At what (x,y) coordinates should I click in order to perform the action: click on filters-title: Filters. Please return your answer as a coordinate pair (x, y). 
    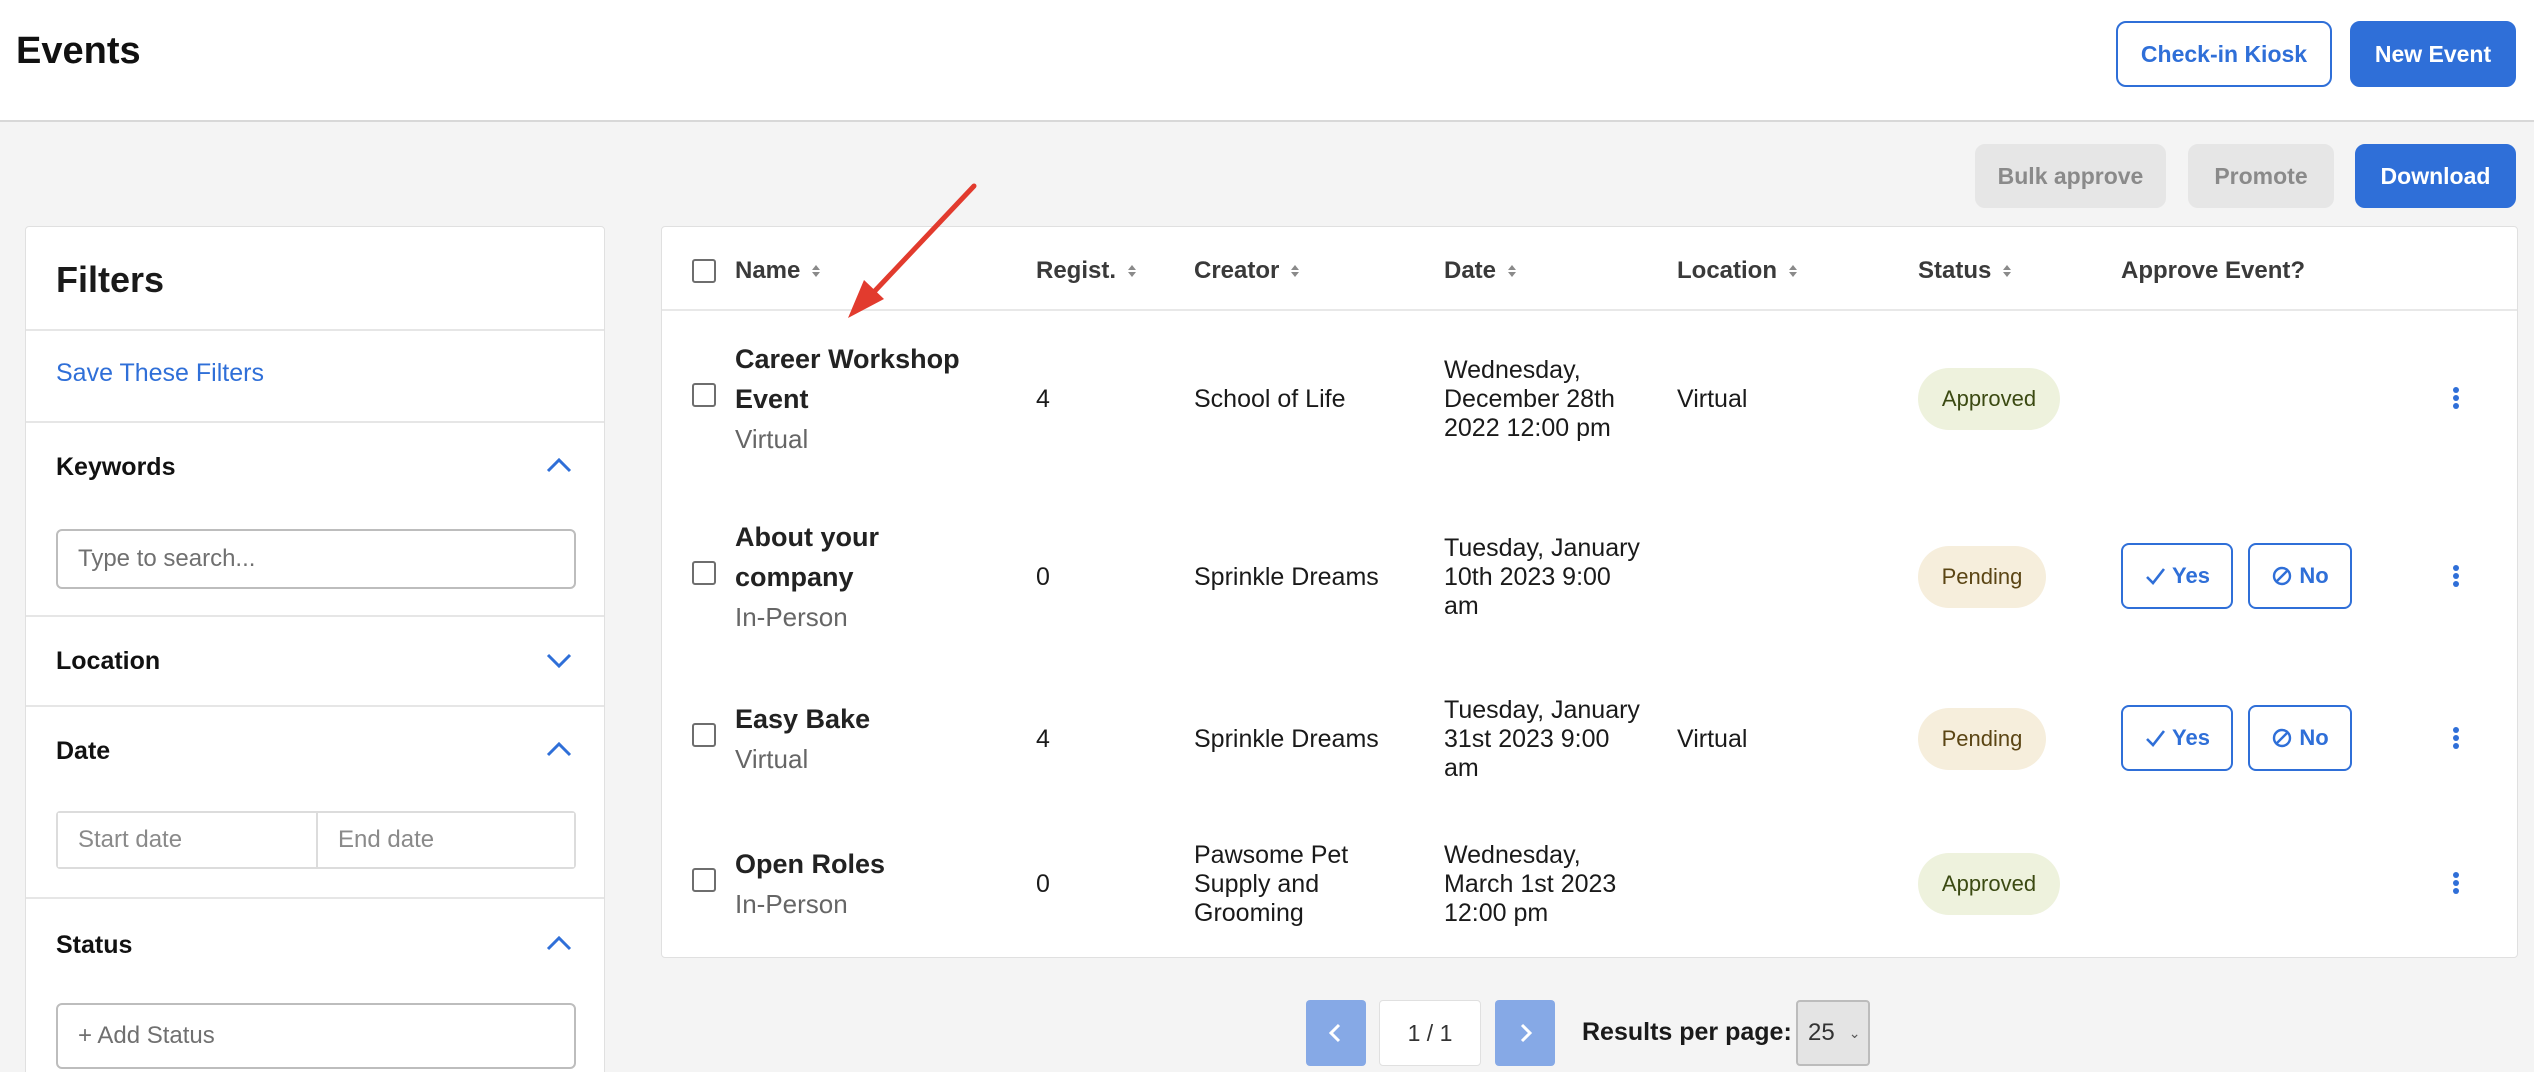
    Looking at the image, I should click on (110, 279).